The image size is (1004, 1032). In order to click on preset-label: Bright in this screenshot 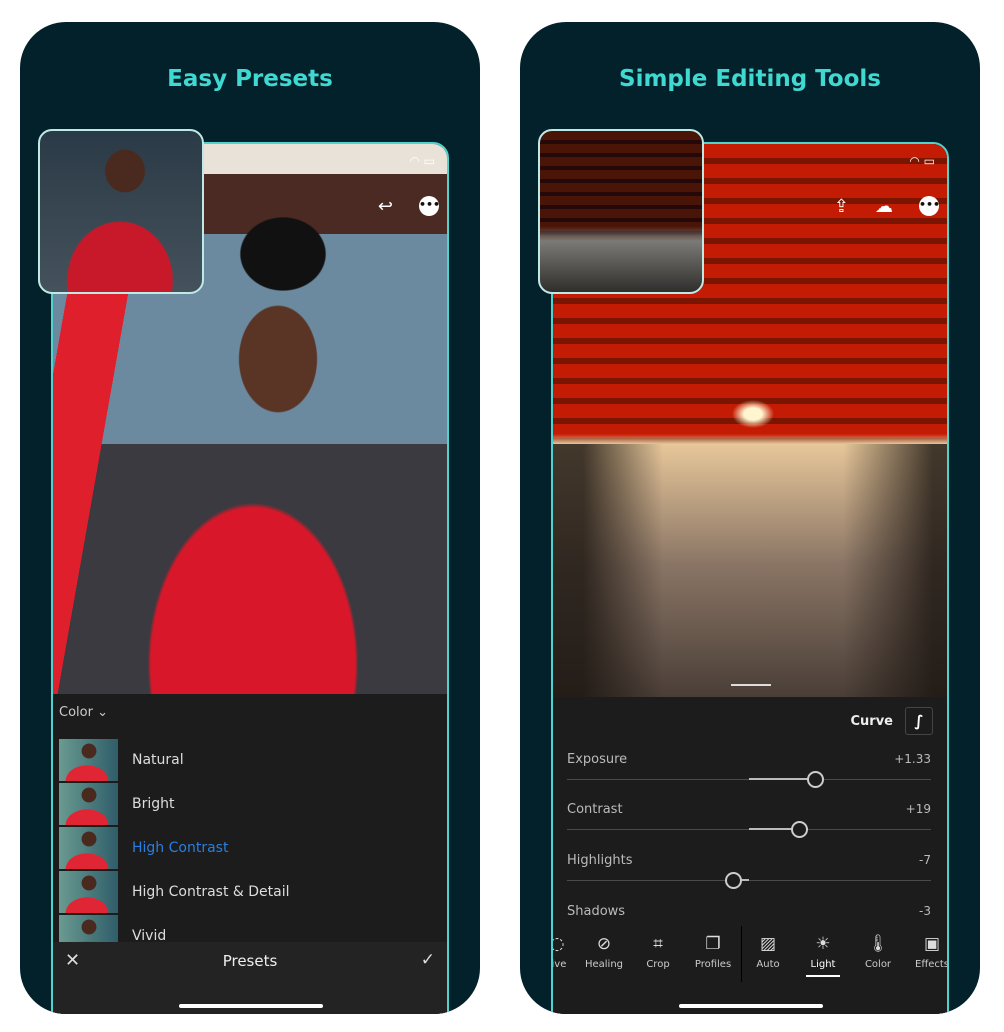, I will do `click(153, 804)`.